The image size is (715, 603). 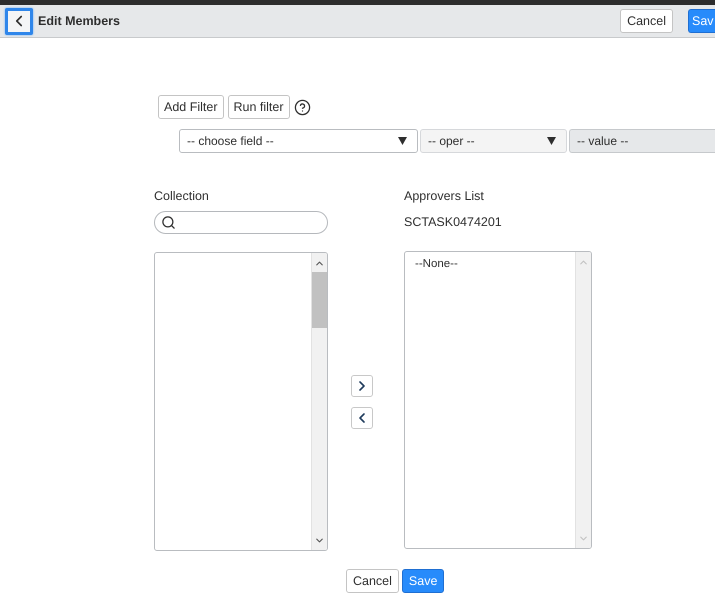 What do you see at coordinates (319, 401) in the screenshot?
I see `scrollbar` at bounding box center [319, 401].